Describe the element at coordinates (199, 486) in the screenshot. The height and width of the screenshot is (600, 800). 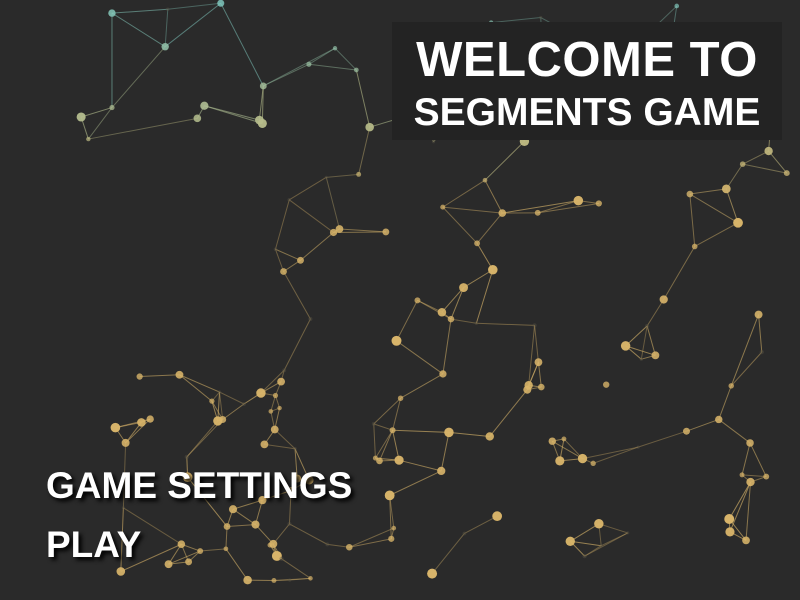
I see `game-settings-button: GAME SETTINGS` at that location.